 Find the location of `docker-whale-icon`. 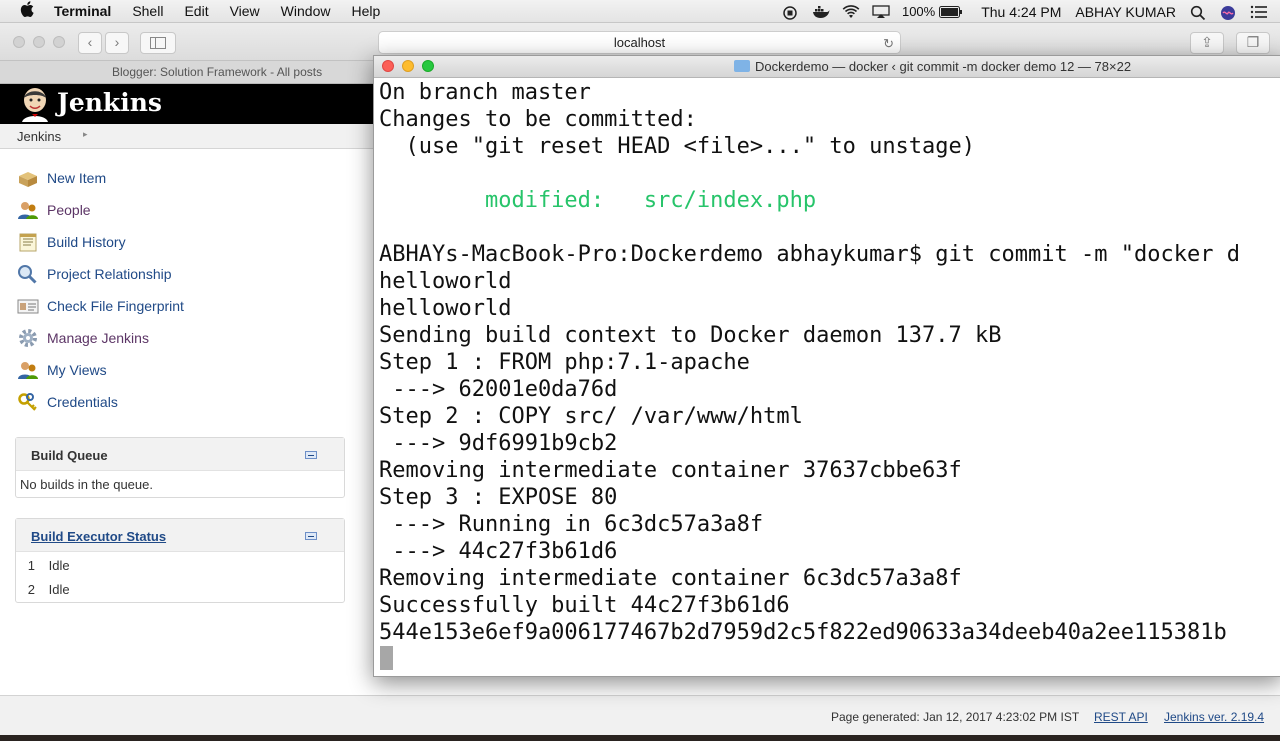

docker-whale-icon is located at coordinates (821, 12).